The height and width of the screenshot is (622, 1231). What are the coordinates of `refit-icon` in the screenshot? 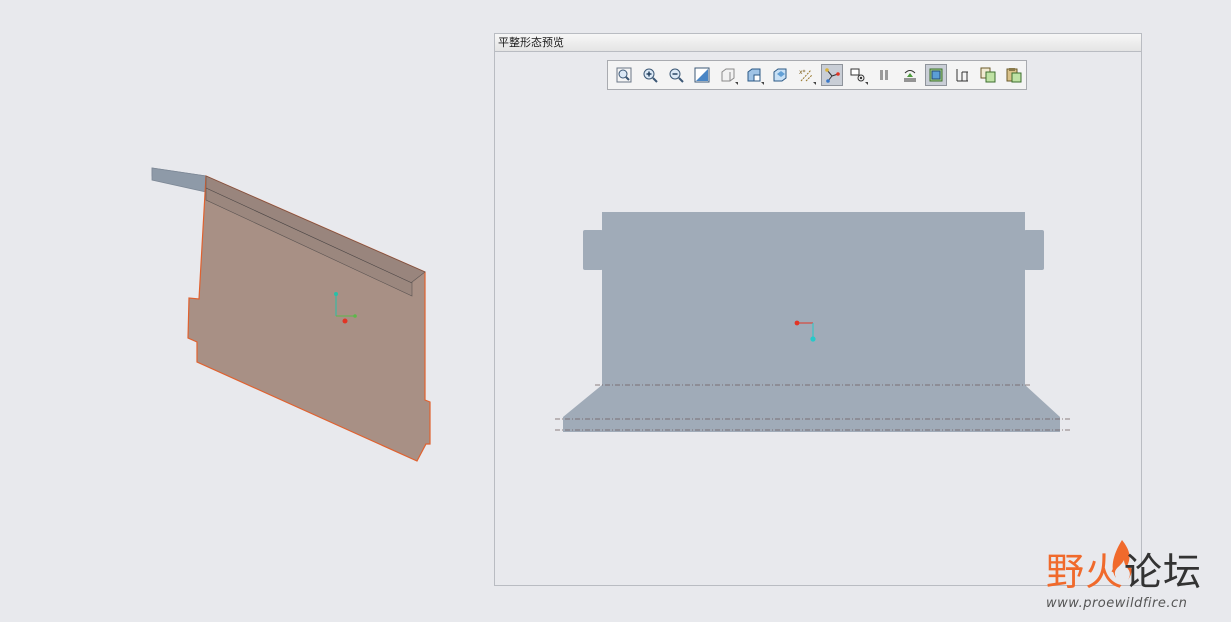 It's located at (624, 75).